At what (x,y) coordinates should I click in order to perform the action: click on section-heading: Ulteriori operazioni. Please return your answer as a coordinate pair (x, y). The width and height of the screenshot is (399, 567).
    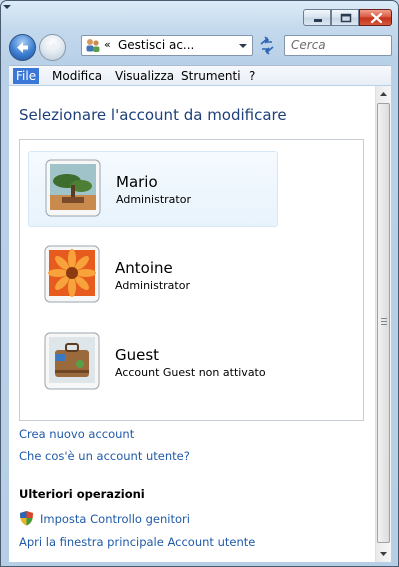
    Looking at the image, I should click on (82, 494).